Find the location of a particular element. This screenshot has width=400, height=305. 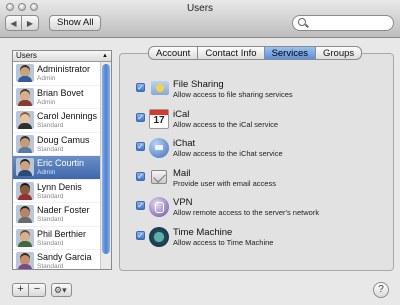

title-bar: Users ◀ ▶ Show All is located at coordinates (200, 19).